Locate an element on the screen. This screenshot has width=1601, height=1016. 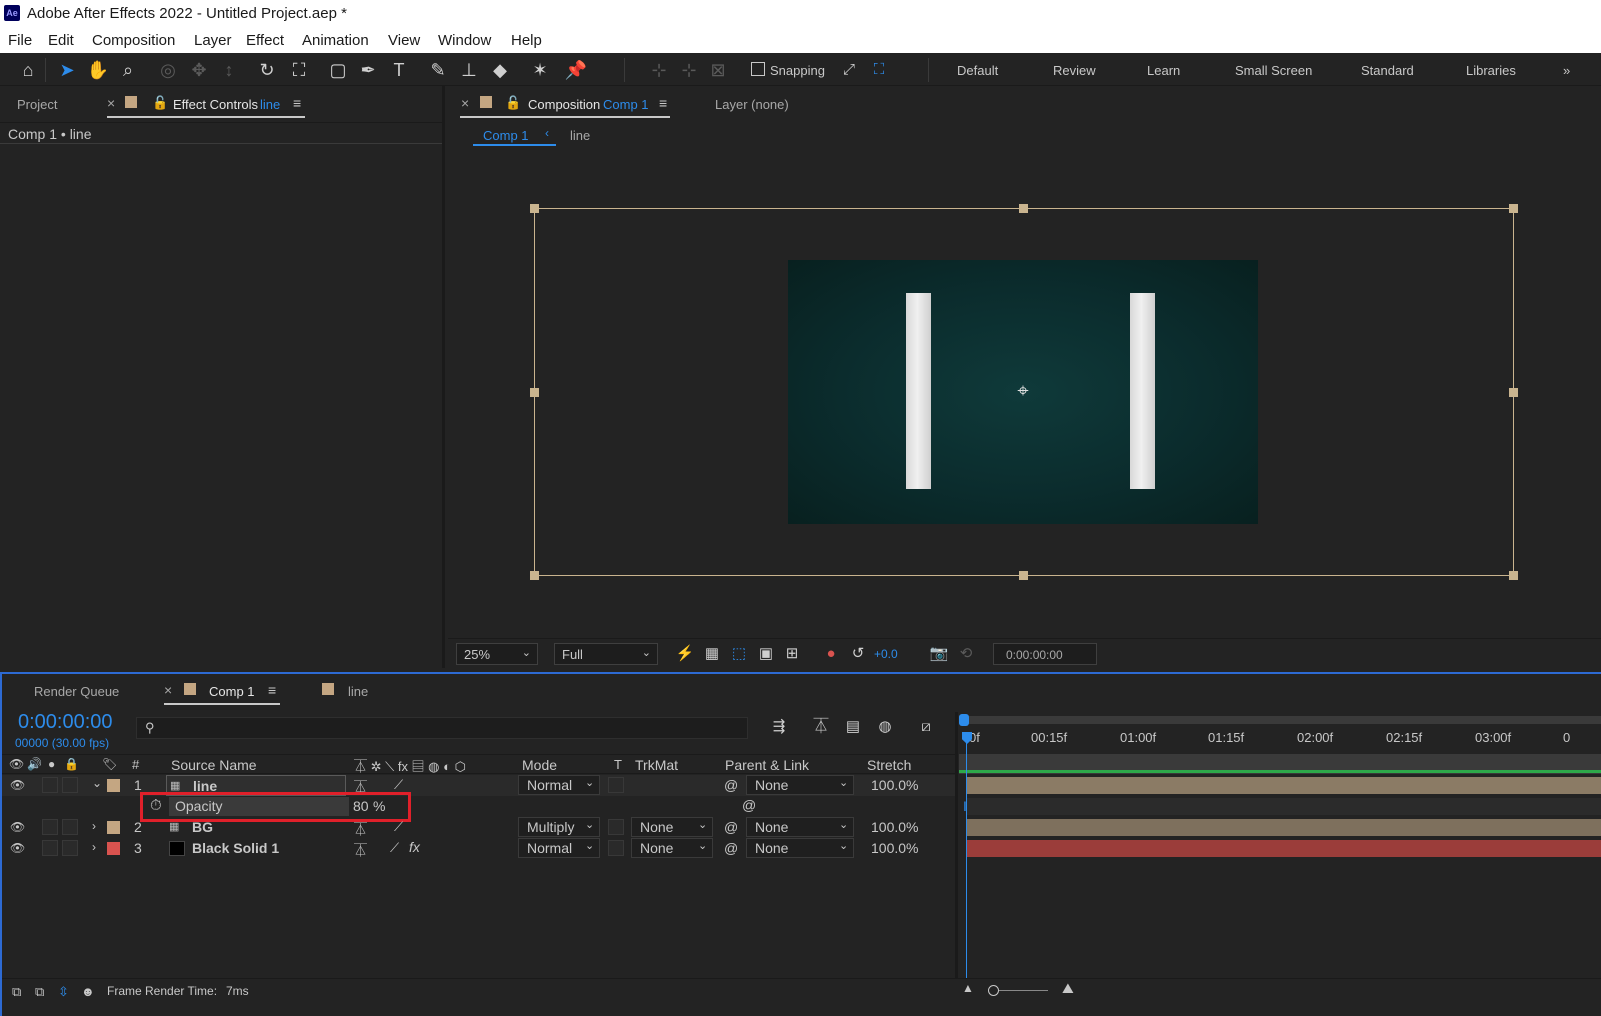
layer-search-input: ⚲ is located at coordinates (442, 728).